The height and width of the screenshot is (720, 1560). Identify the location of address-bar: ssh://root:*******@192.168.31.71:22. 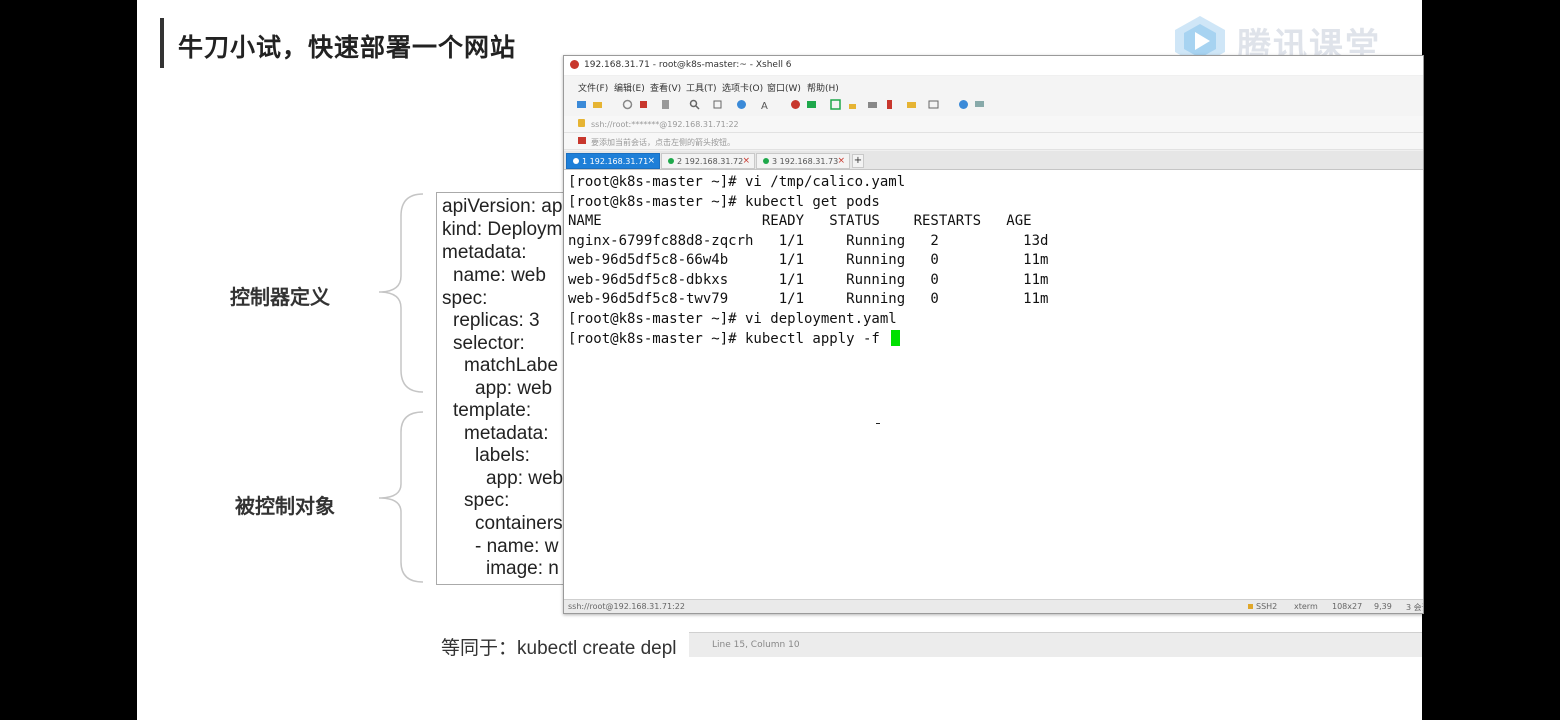
(993, 124).